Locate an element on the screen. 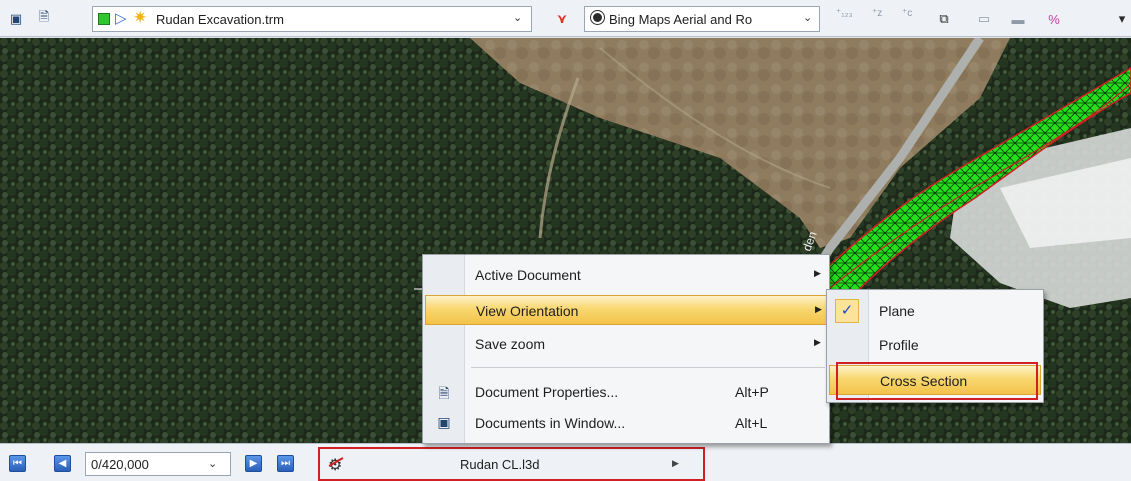 The width and height of the screenshot is (1131, 481). document-selector: ▷ ✷ Rudan Excavation.trm ⌄ is located at coordinates (312, 19).